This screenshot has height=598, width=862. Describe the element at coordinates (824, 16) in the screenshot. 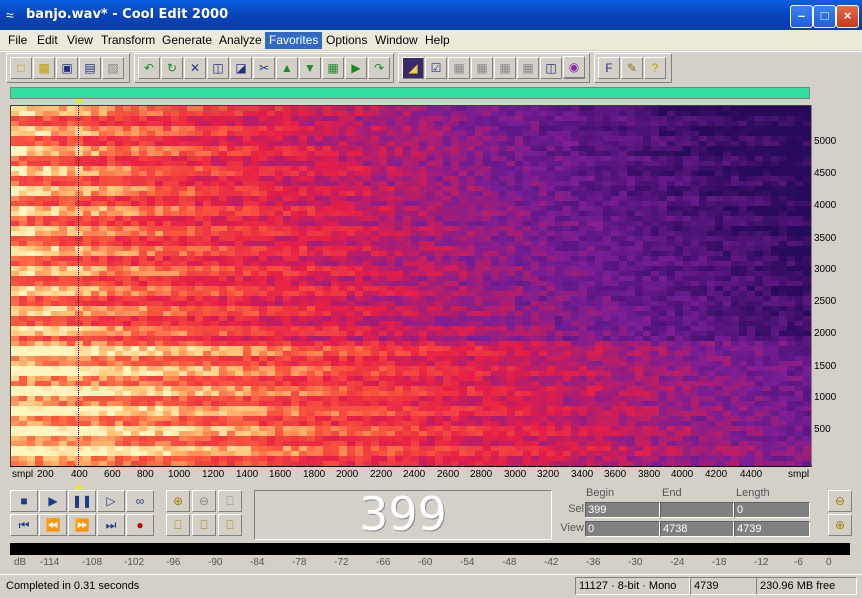

I see `maximize-button: □` at that location.